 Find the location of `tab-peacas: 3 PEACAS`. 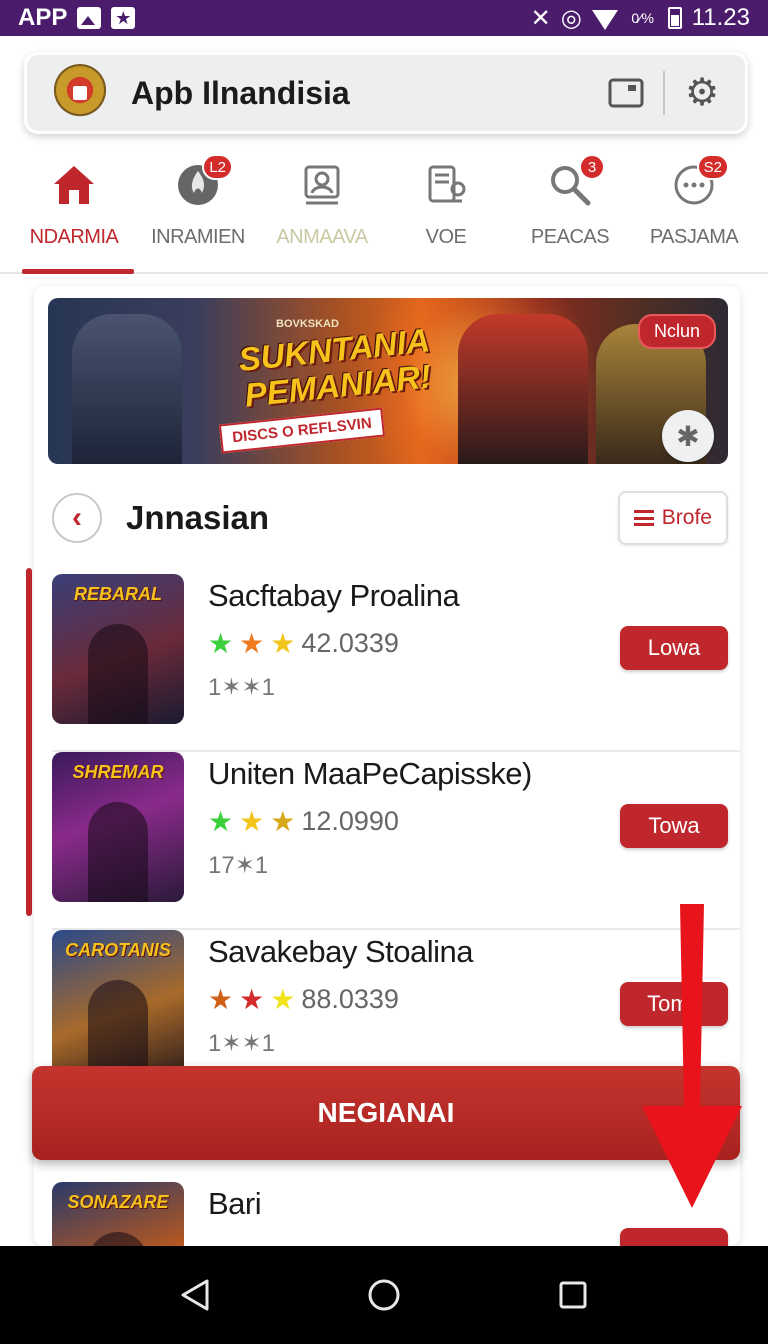

tab-peacas: 3 PEACAS is located at coordinates (570, 211).